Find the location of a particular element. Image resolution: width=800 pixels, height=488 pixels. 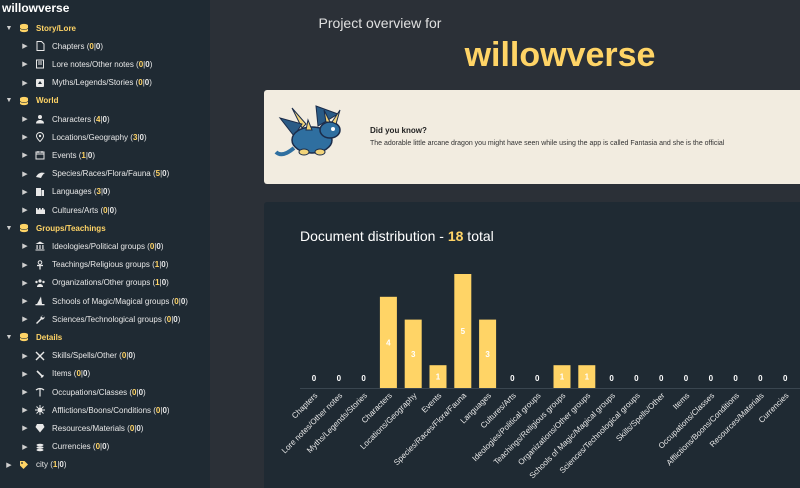

x-tick-label: Events is located at coordinates (432, 403).